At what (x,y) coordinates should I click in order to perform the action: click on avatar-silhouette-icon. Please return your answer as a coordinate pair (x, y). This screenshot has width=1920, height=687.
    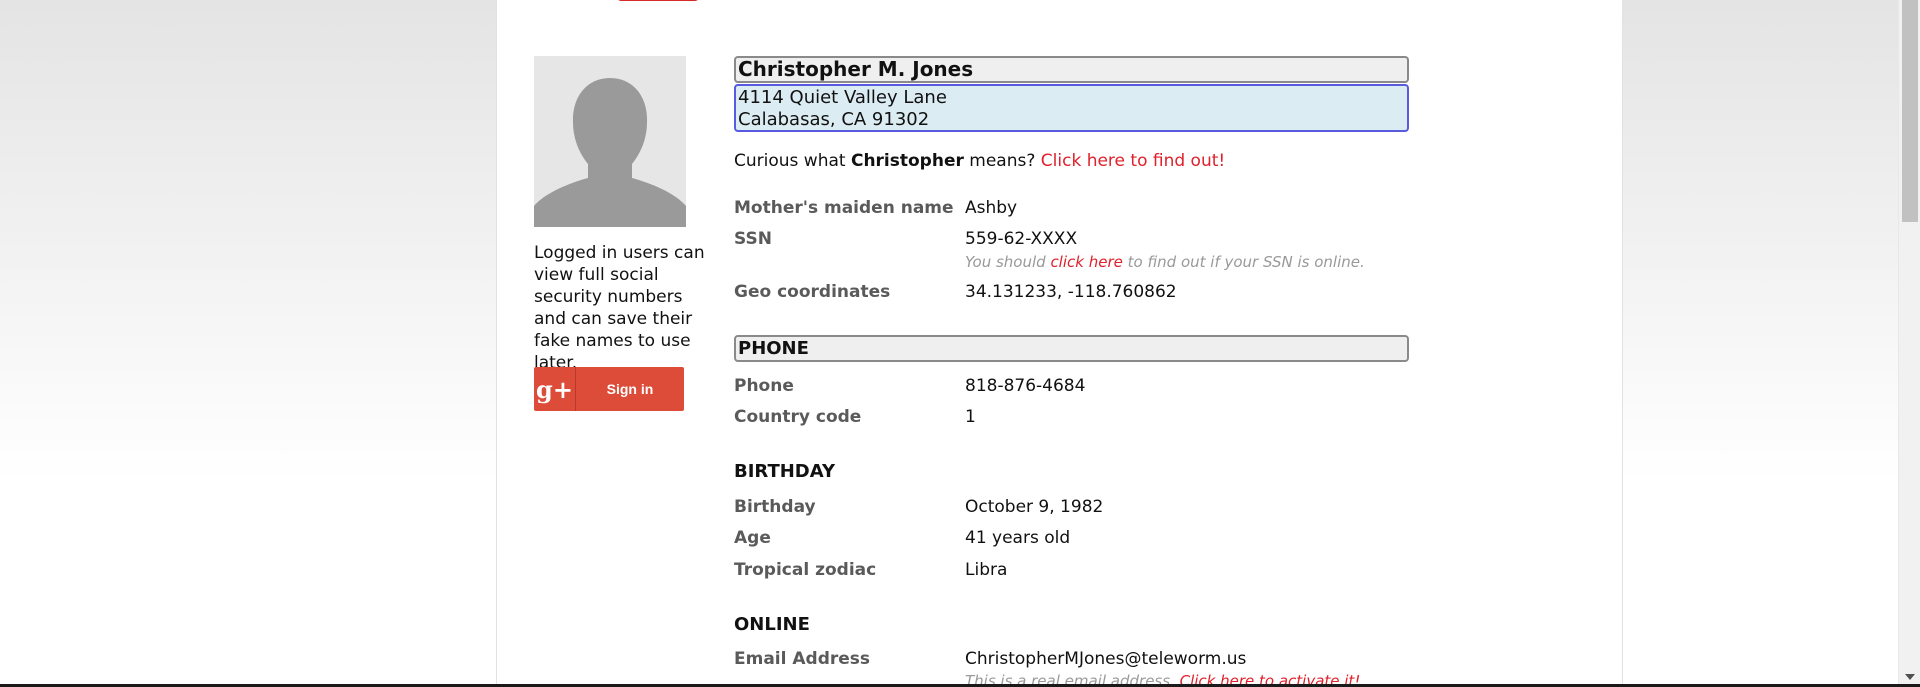
    Looking at the image, I should click on (610, 141).